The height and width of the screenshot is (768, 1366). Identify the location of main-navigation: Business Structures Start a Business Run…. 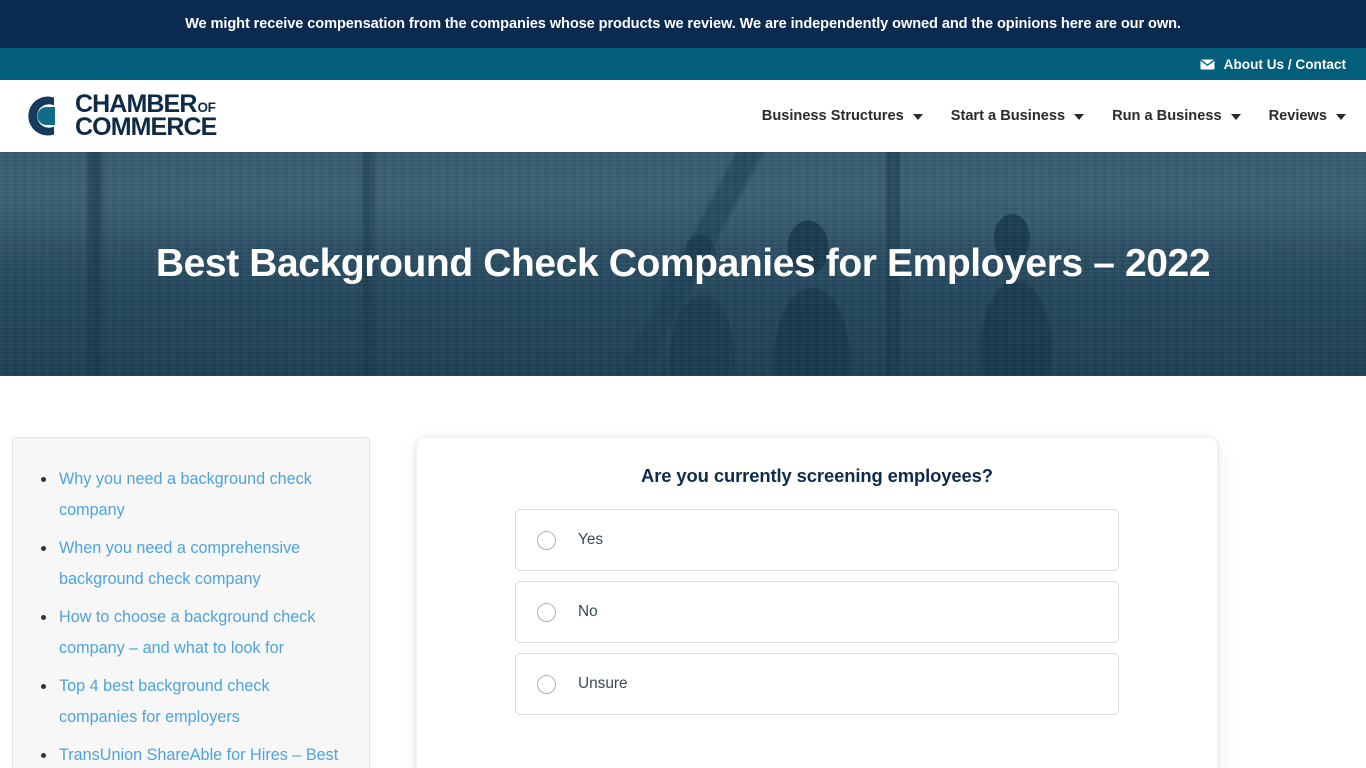
(1054, 116).